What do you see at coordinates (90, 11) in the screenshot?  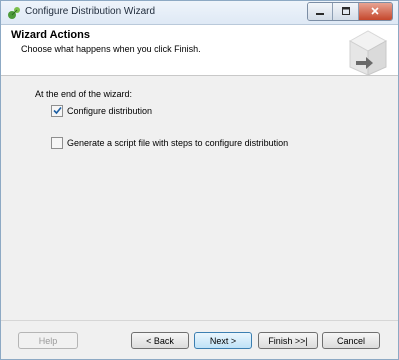 I see `window-title: Configure Distribution Wizard` at bounding box center [90, 11].